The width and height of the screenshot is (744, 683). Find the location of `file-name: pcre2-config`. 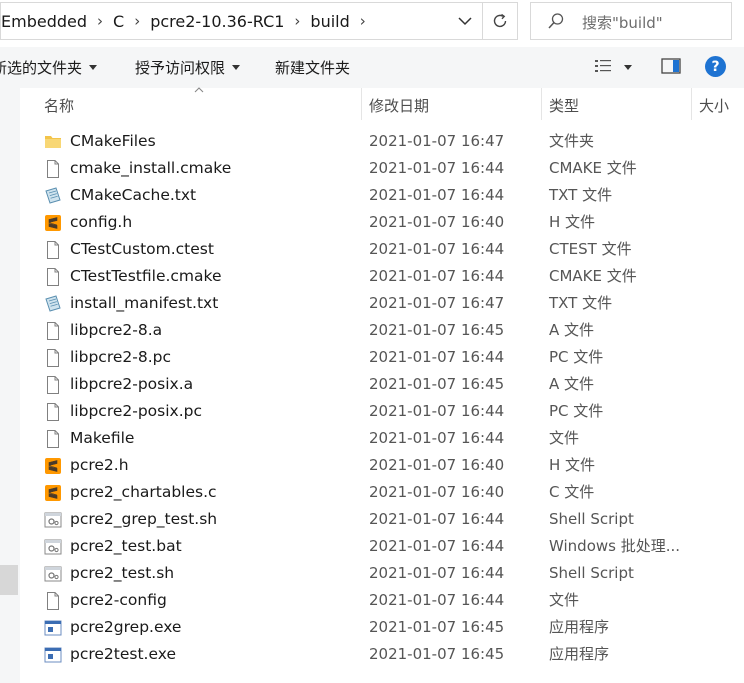

file-name: pcre2-config is located at coordinates (118, 600).